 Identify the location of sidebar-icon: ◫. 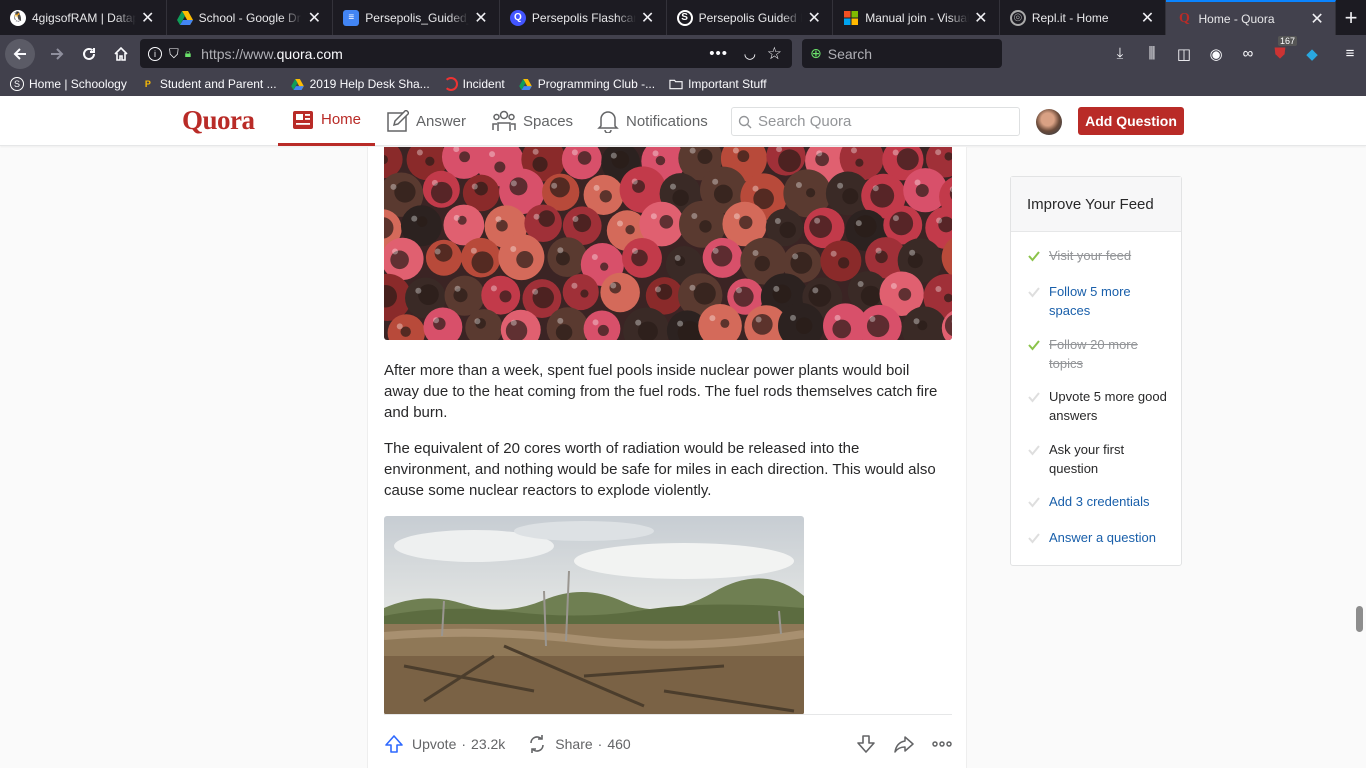
(1184, 54).